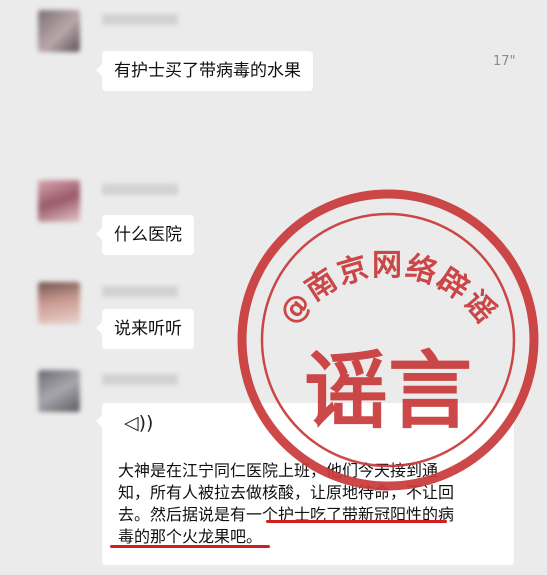 The width and height of the screenshot is (547, 575). Describe the element at coordinates (145, 235) in the screenshot. I see `message-bubble: 什么医院` at that location.